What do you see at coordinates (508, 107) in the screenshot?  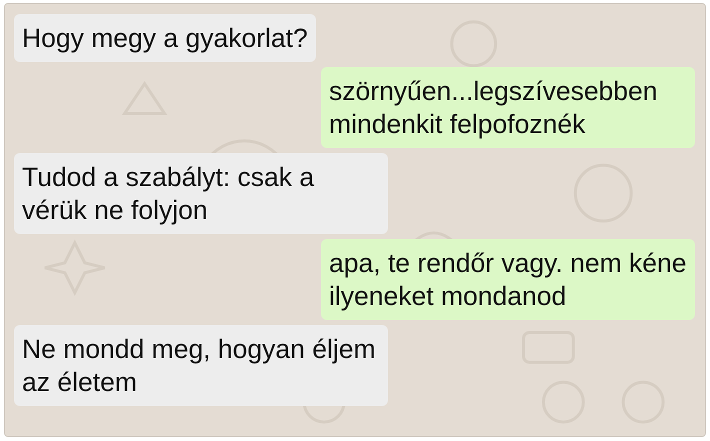 I see `outgoing-message: szörnyűen...legszívesebben mindenkit felpofoznék` at bounding box center [508, 107].